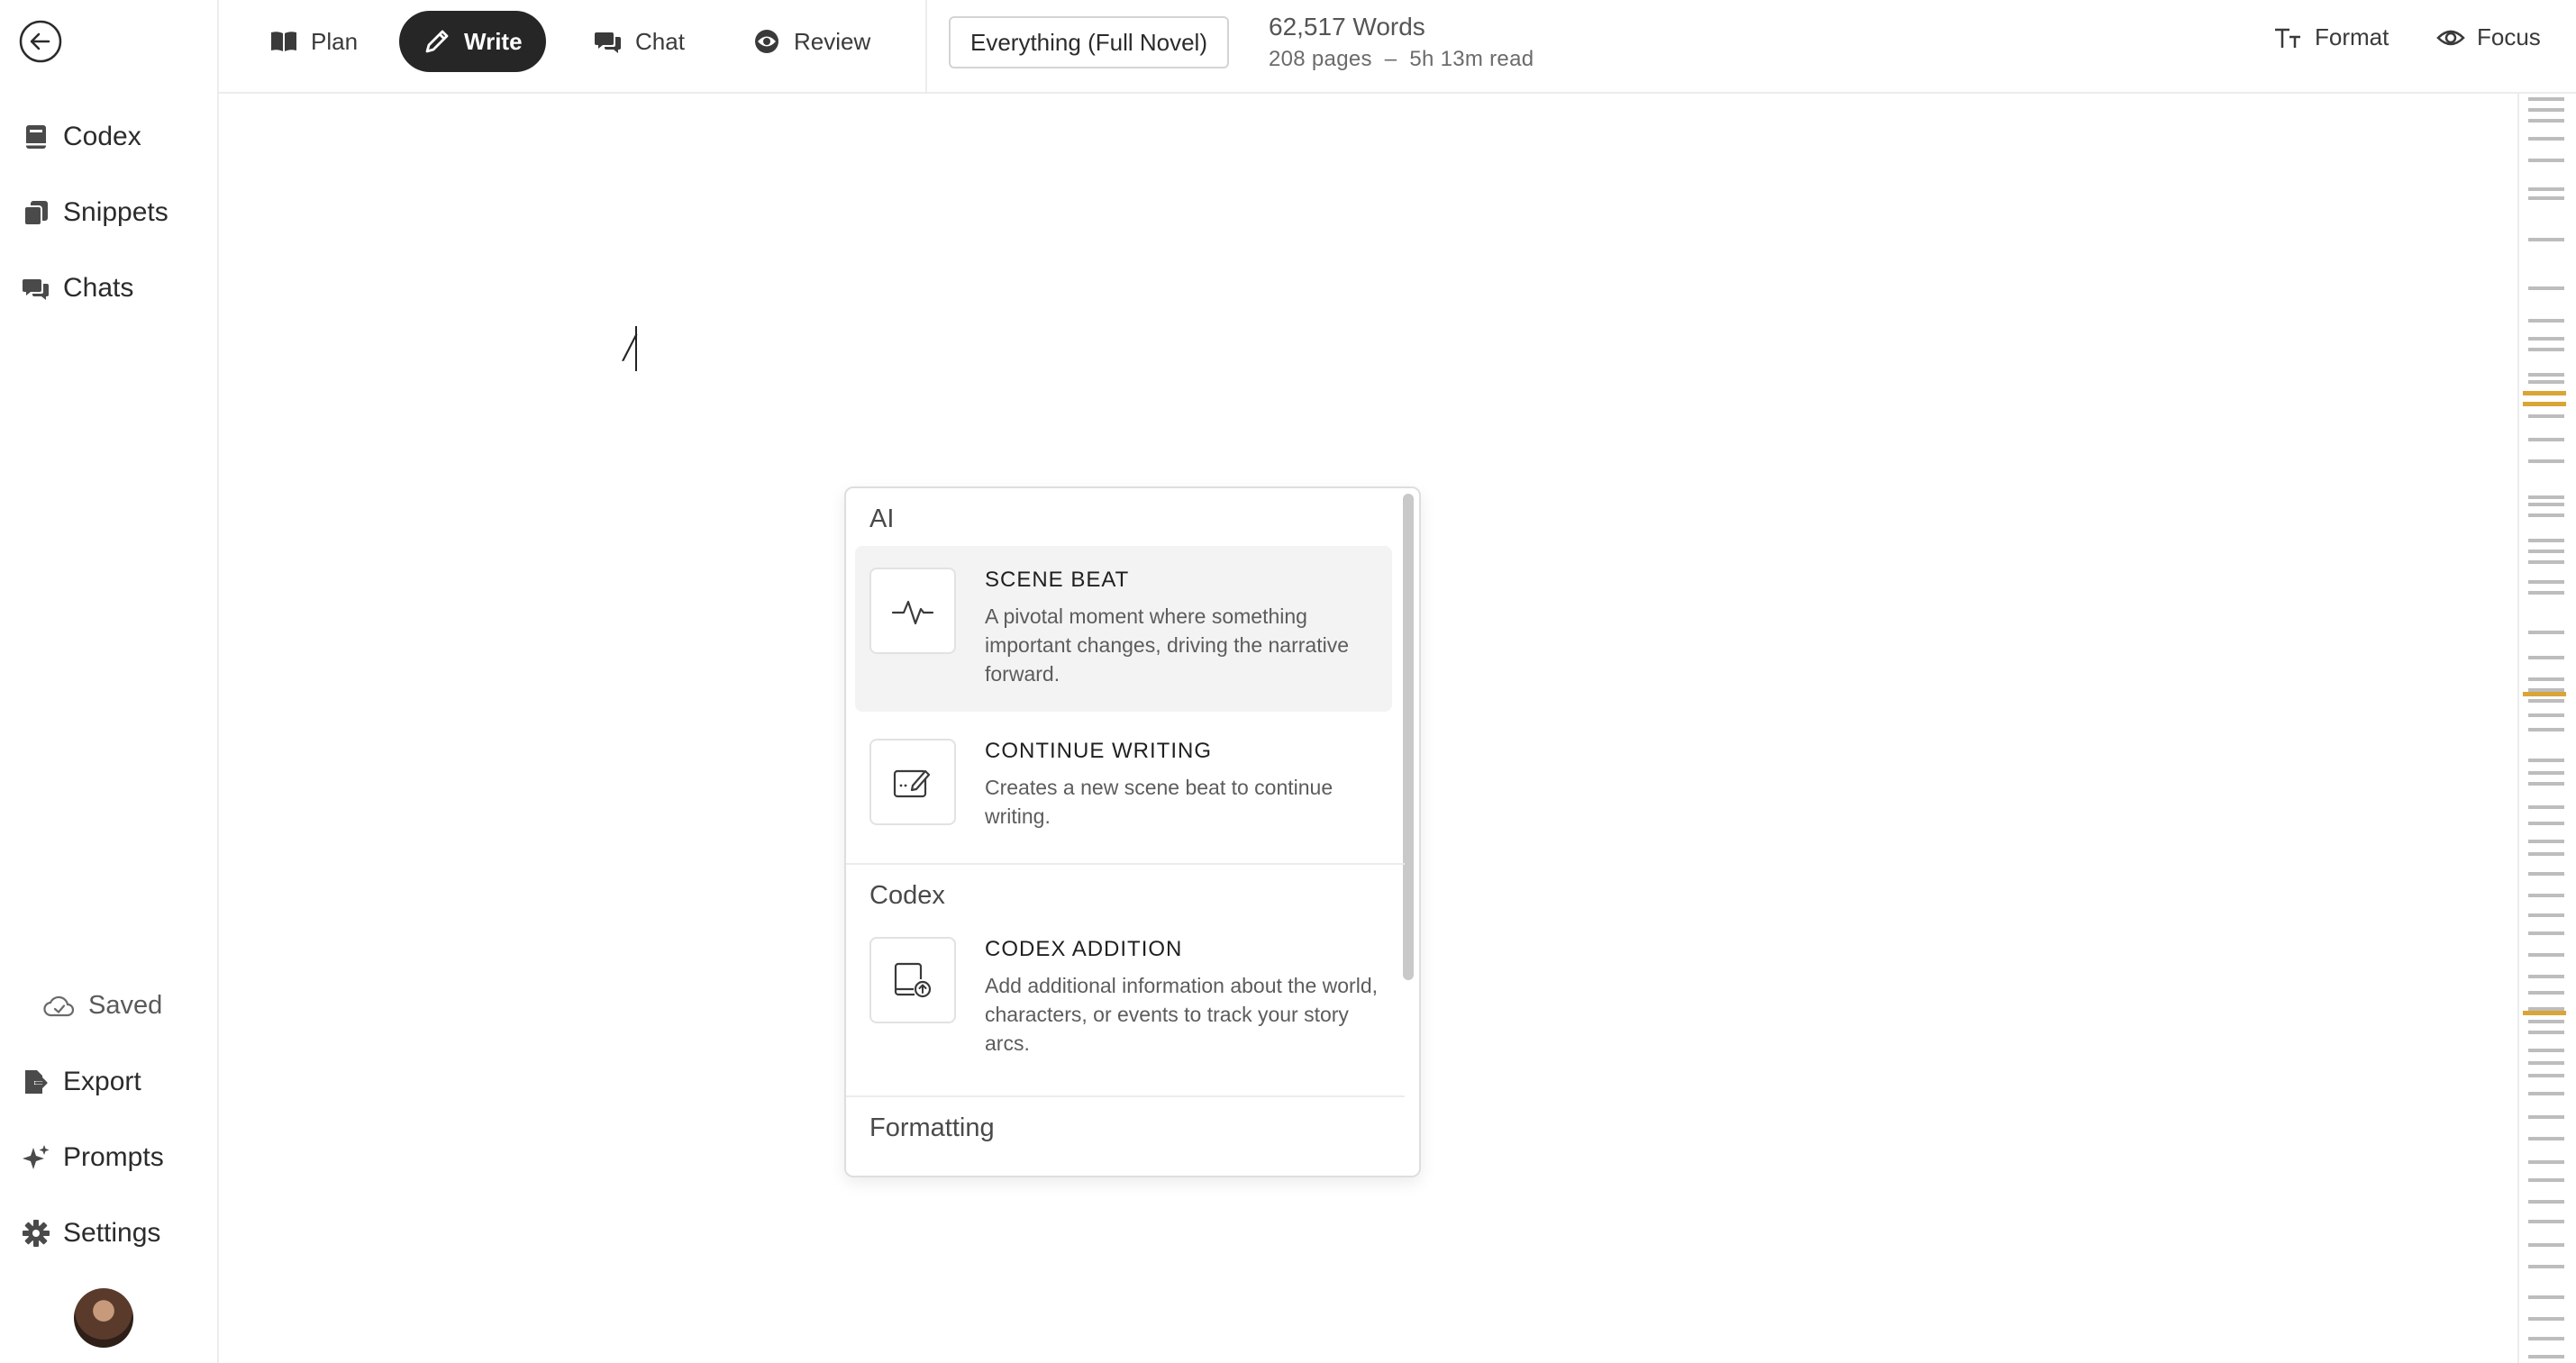 This screenshot has height=1363, width=2576. Describe the element at coordinates (1089, 42) in the screenshot. I see `scope-selector: Everything (Full Novel)` at that location.